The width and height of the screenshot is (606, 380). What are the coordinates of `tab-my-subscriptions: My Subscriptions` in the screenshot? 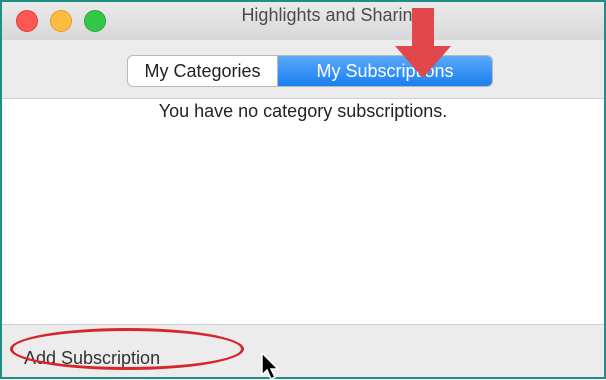 It's located at (385, 71).